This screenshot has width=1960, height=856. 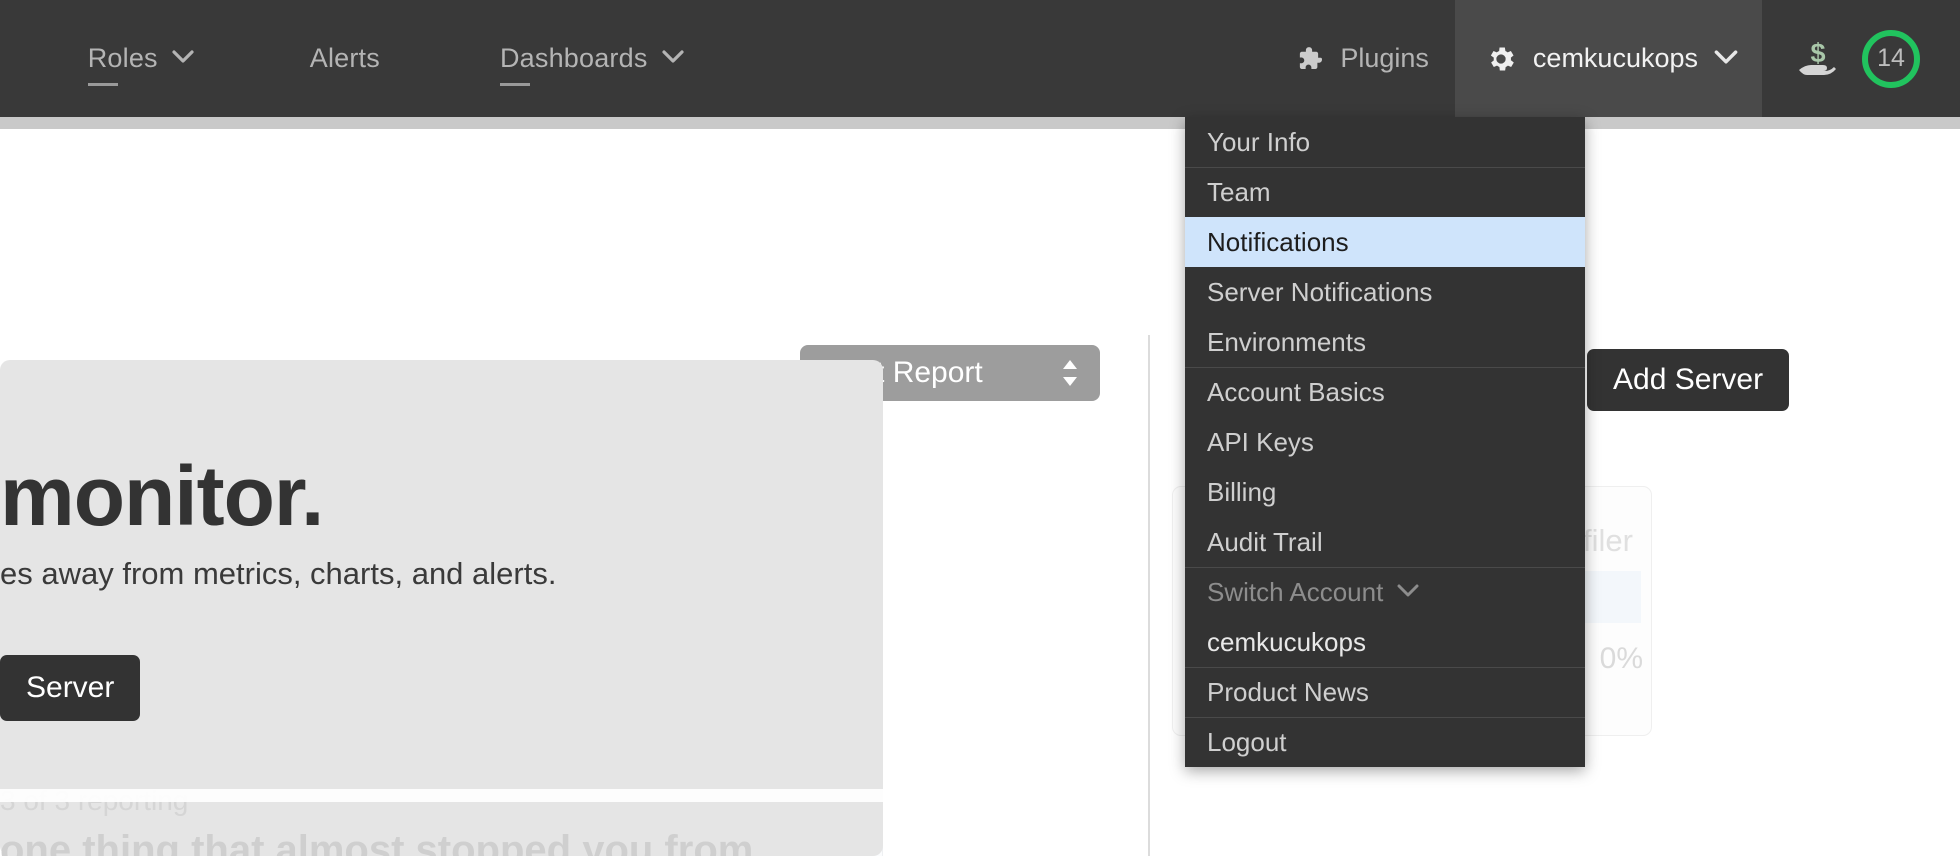 What do you see at coordinates (377, 842) in the screenshot?
I see `hero-secondary-title: one thing that almost stopped you from` at bounding box center [377, 842].